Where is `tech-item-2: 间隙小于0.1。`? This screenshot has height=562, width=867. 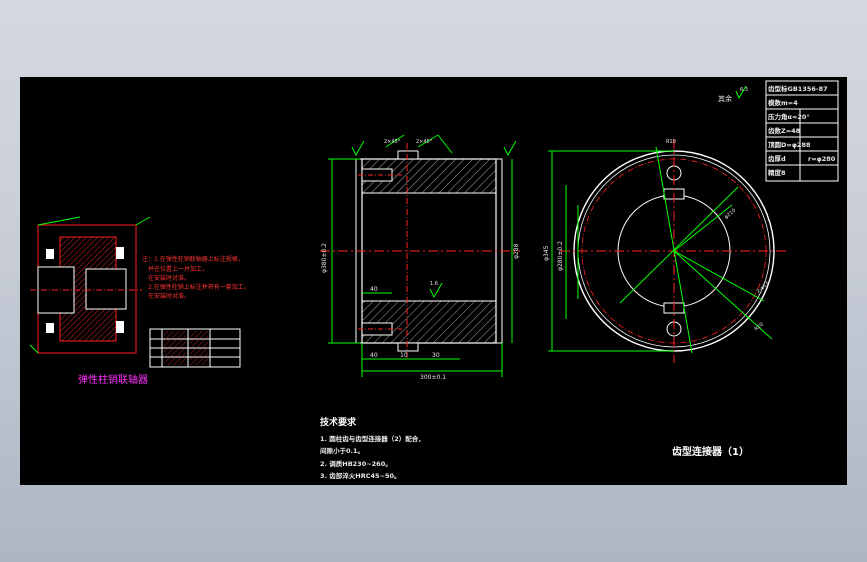
tech-item-2: 间隙小于0.1。 is located at coordinates (342, 450).